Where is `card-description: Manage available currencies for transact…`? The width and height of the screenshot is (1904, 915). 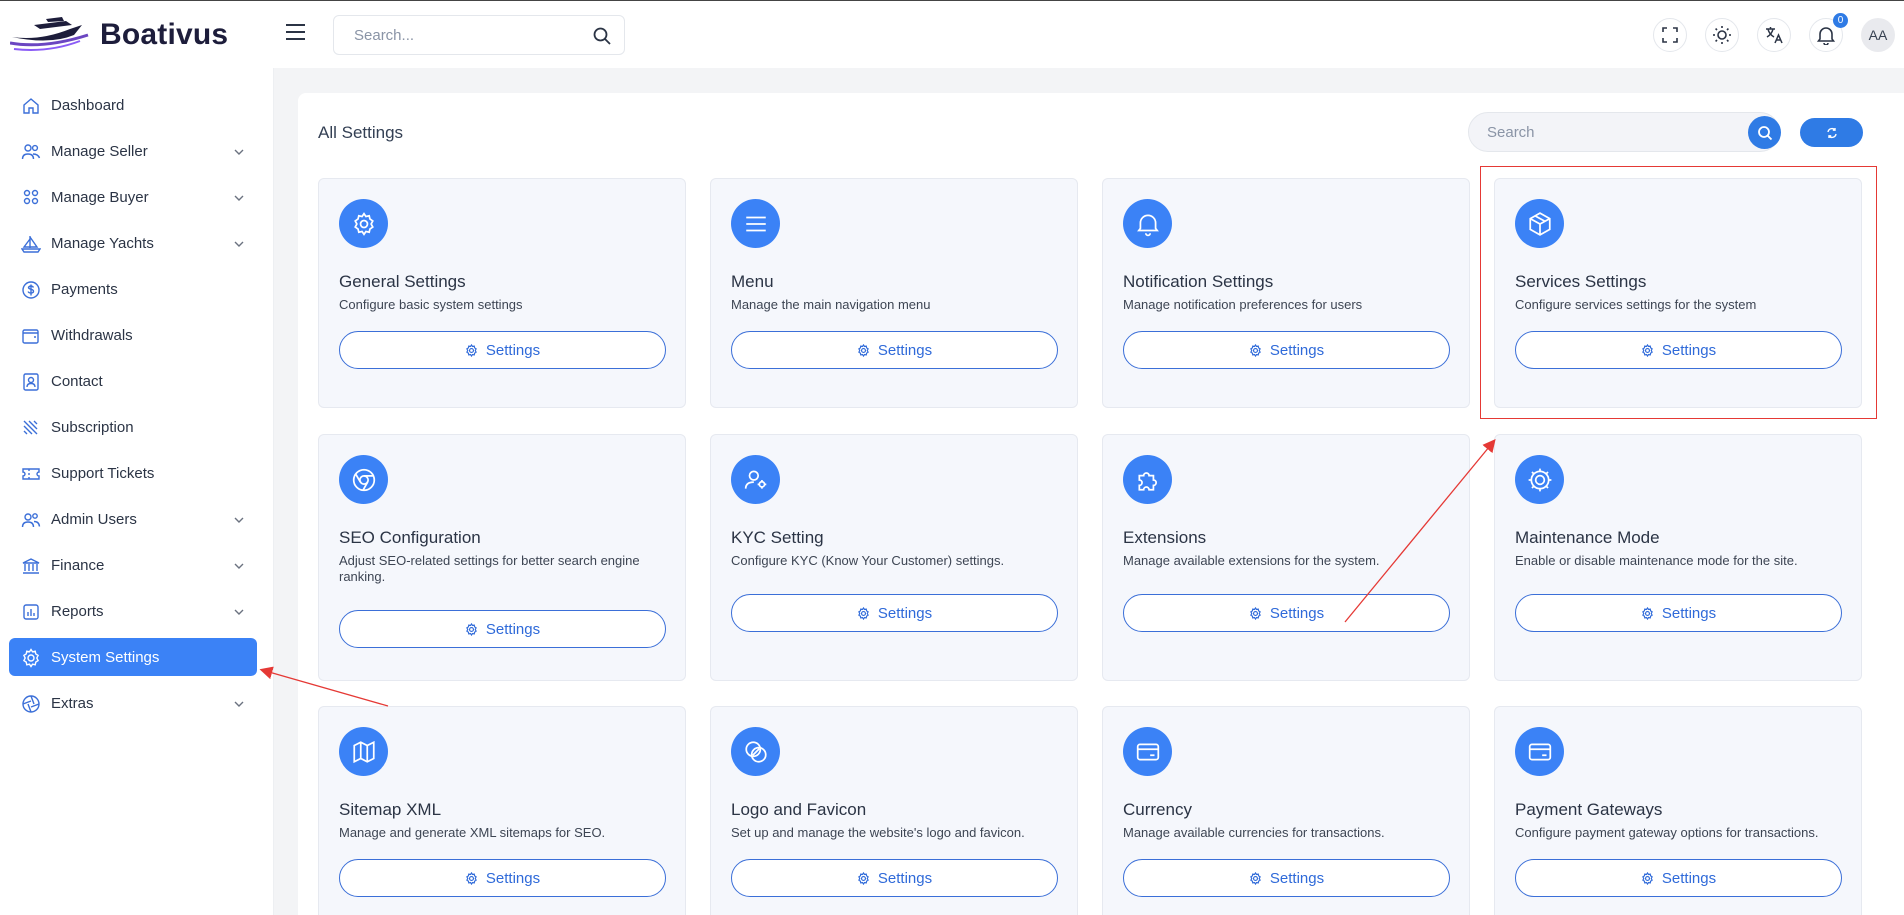 card-description: Manage available currencies for transact… is located at coordinates (1254, 832).